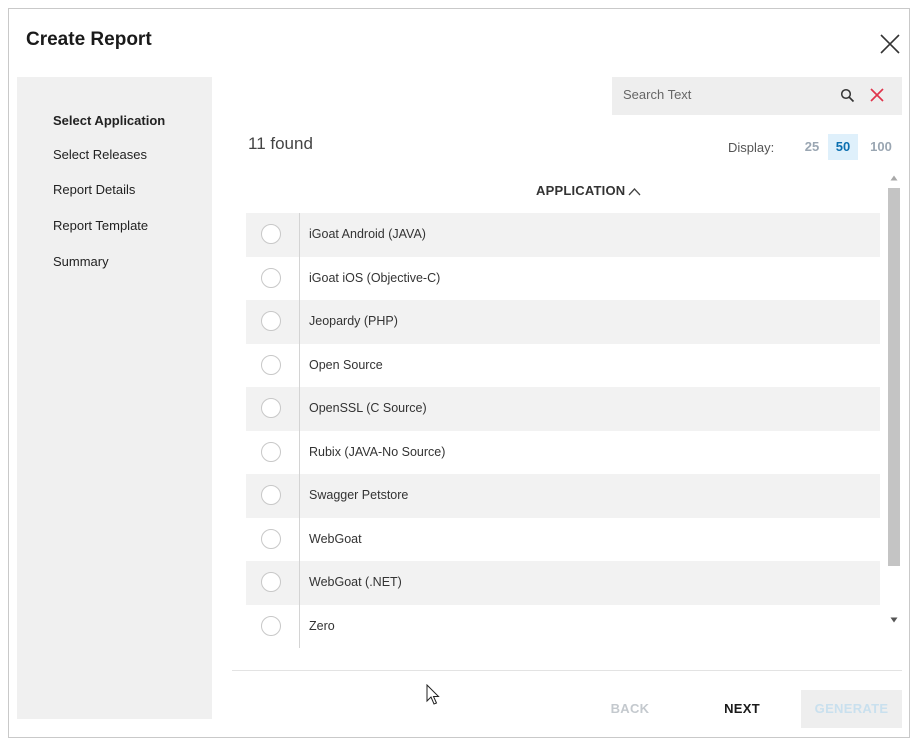 The image size is (912, 740). Describe the element at coordinates (894, 178) in the screenshot. I see `scroll-up-icon` at that location.